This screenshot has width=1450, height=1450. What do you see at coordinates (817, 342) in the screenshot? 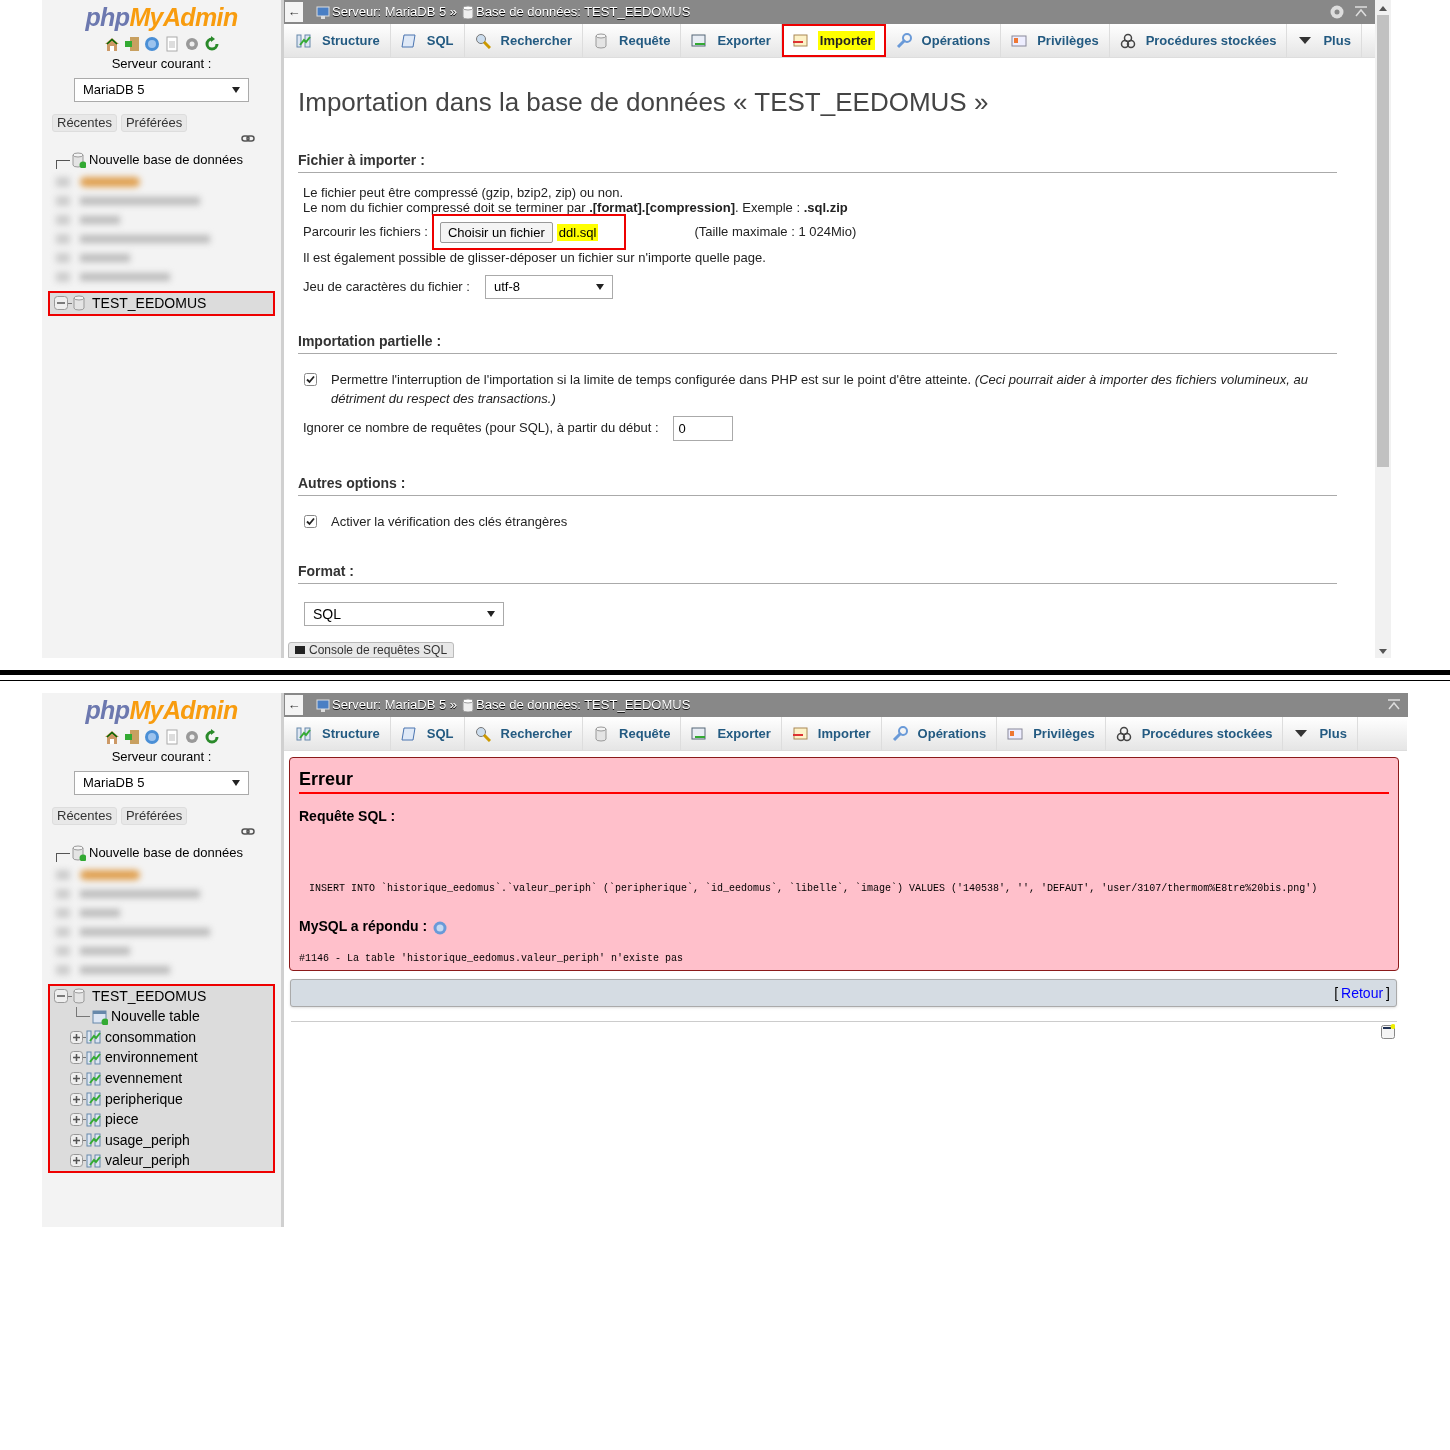
I see `section-legend: Importation partielle :` at bounding box center [817, 342].